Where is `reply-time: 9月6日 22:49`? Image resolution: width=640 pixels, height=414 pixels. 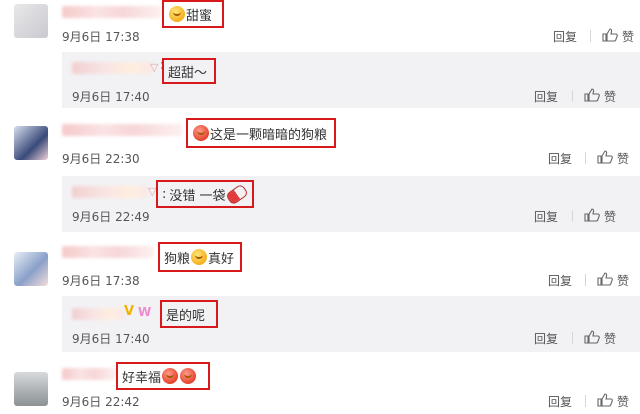
reply-time: 9月6日 22:49 is located at coordinates (111, 217).